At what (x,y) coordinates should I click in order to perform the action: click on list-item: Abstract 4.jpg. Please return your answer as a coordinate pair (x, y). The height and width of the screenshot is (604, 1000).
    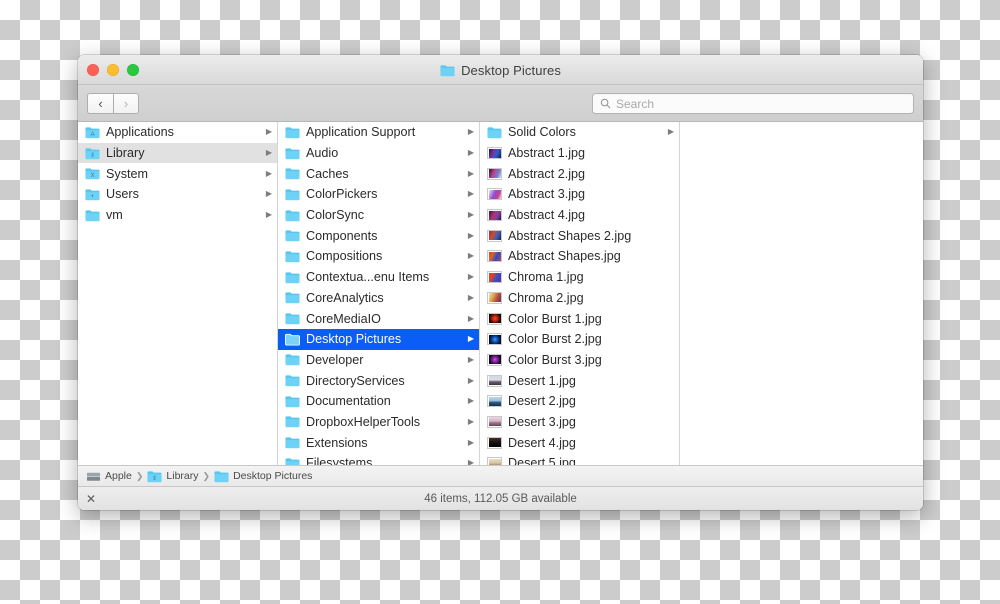
    Looking at the image, I should click on (579, 215).